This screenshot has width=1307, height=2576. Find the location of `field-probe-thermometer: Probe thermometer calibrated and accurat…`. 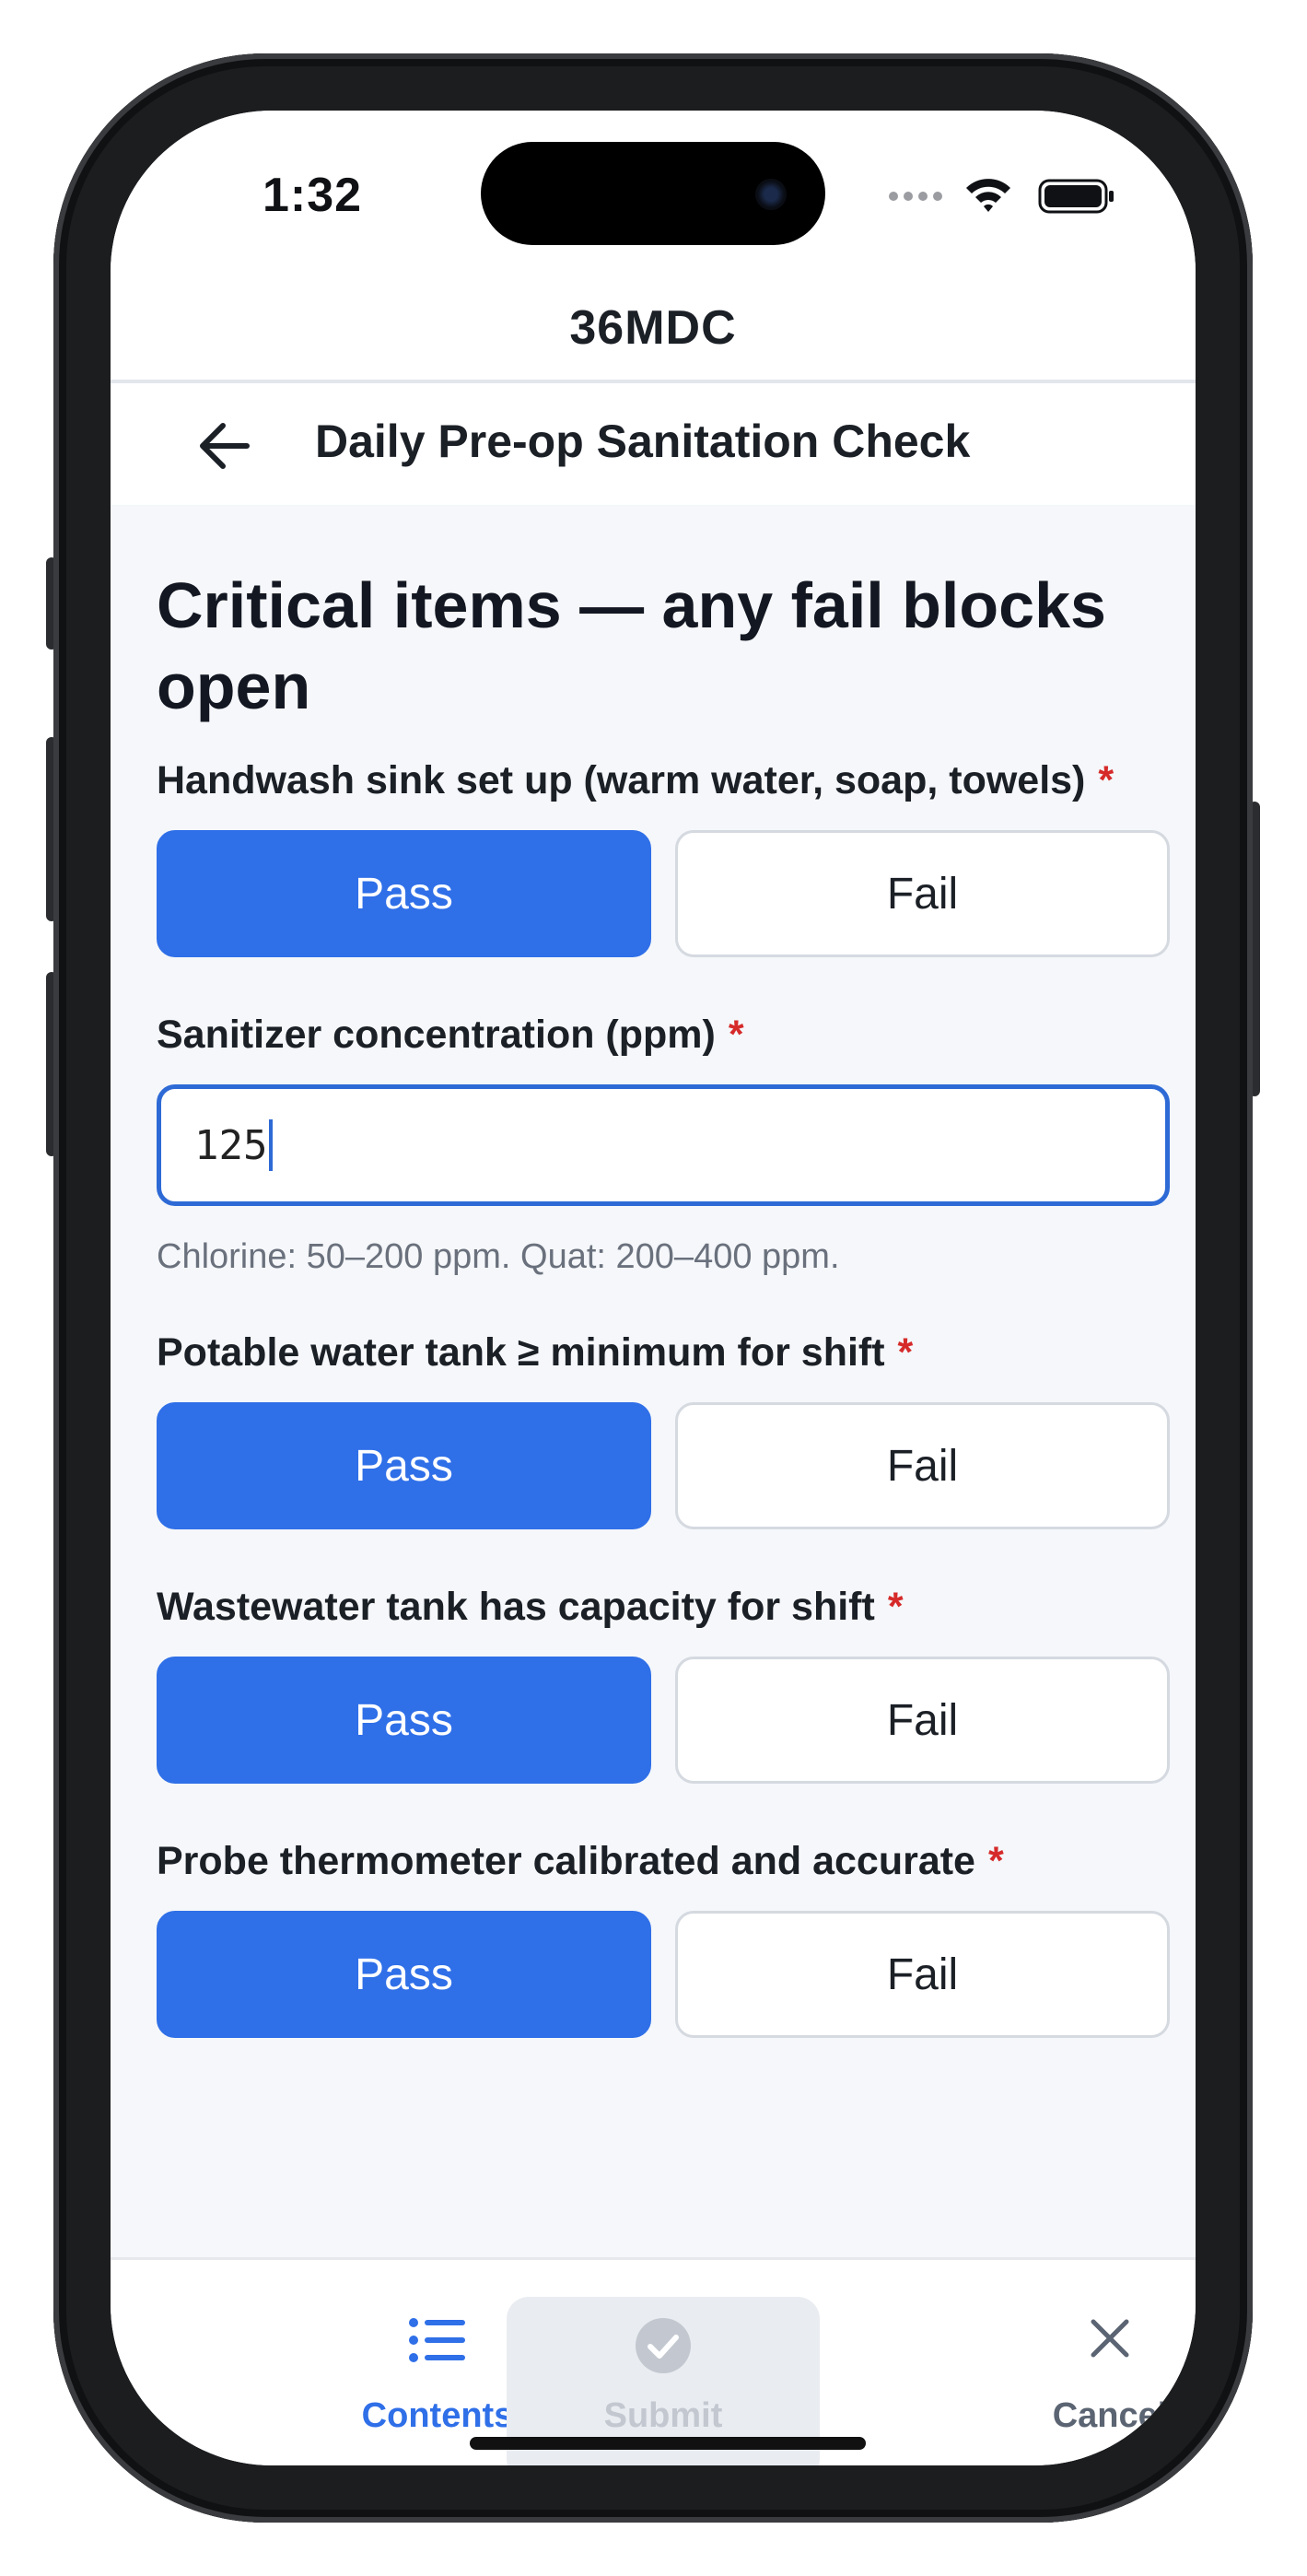

field-probe-thermometer: Probe thermometer calibrated and accurat… is located at coordinates (664, 1936).